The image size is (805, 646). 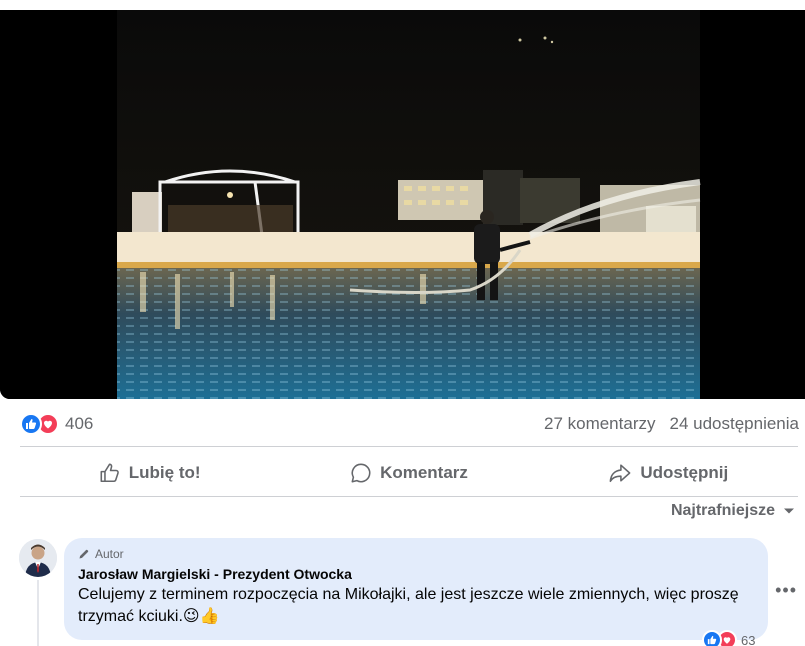 What do you see at coordinates (600, 424) in the screenshot?
I see `comments-count-link: 27 komentarzy` at bounding box center [600, 424].